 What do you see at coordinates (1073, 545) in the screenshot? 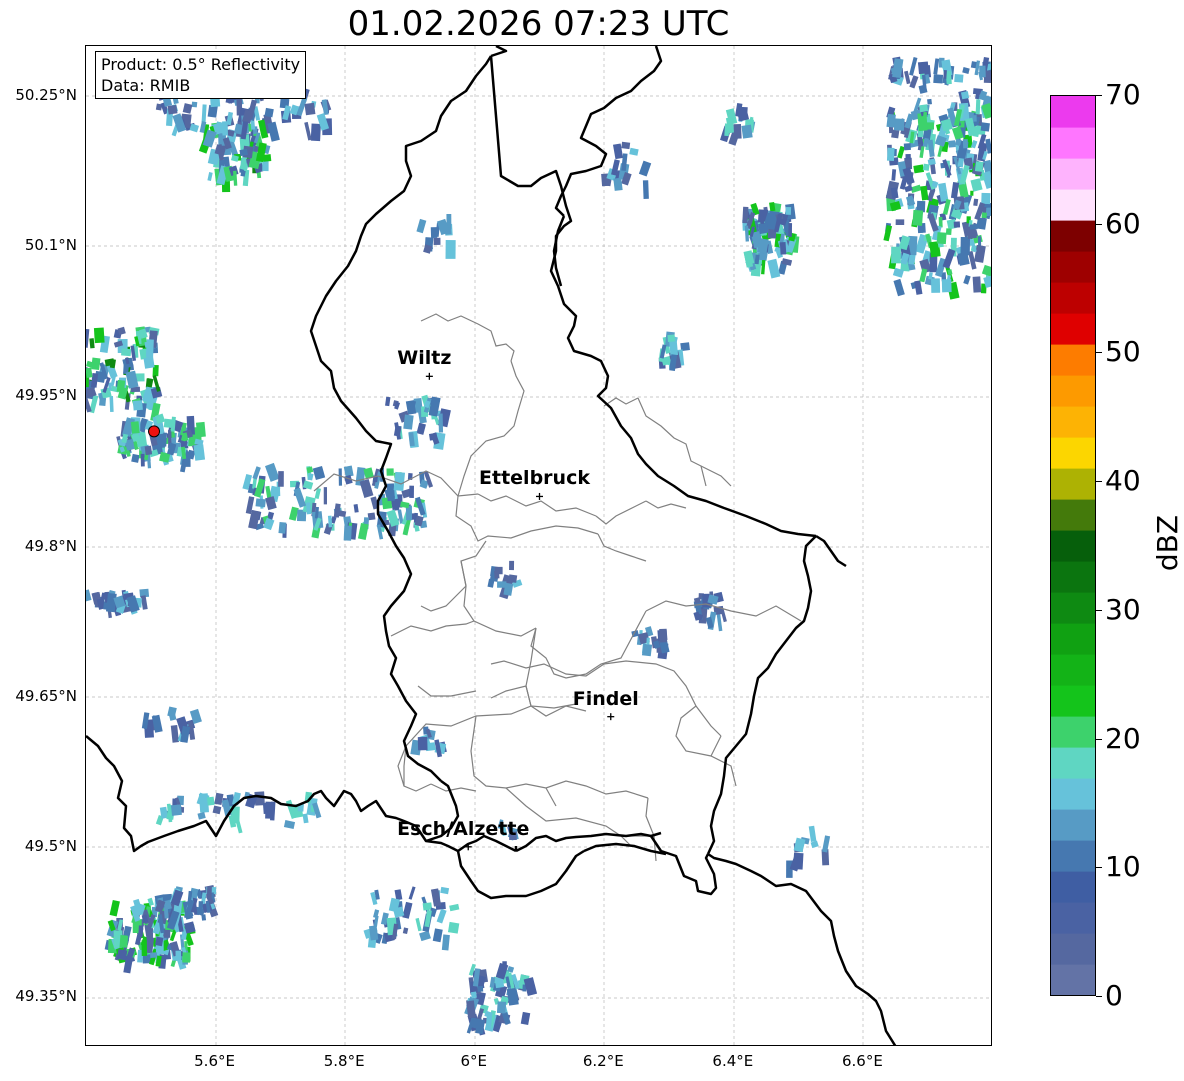
I see `colorbar-swatches` at bounding box center [1073, 545].